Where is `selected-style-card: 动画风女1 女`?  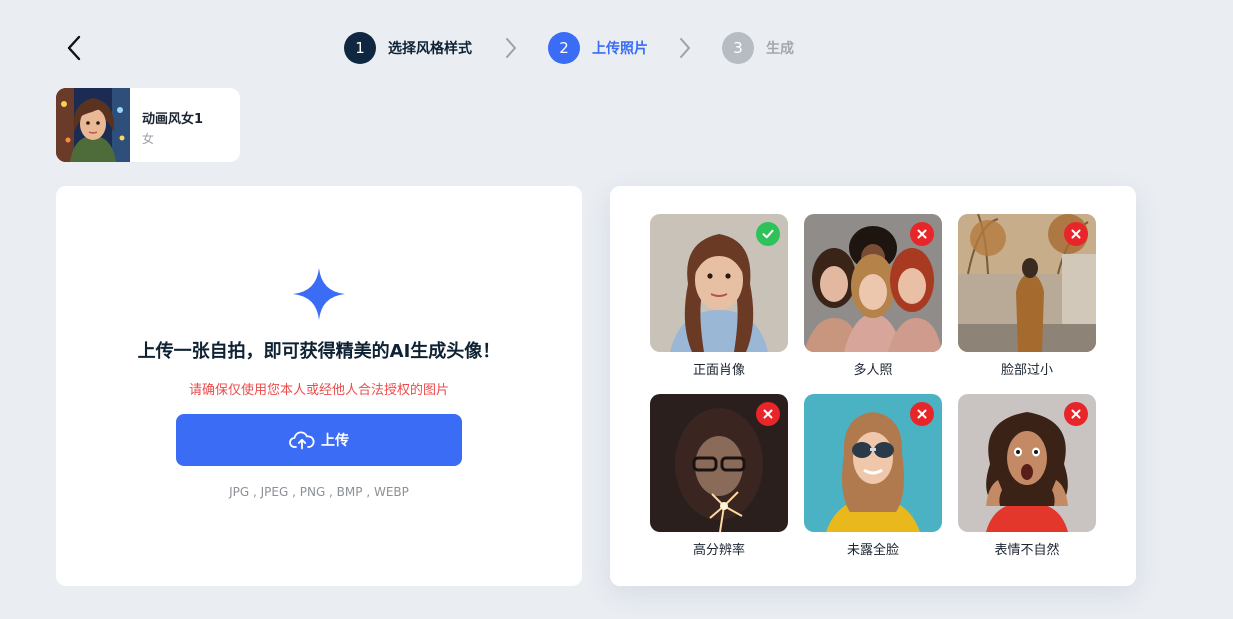
selected-style-card: 动画风女1 女 is located at coordinates (148, 125).